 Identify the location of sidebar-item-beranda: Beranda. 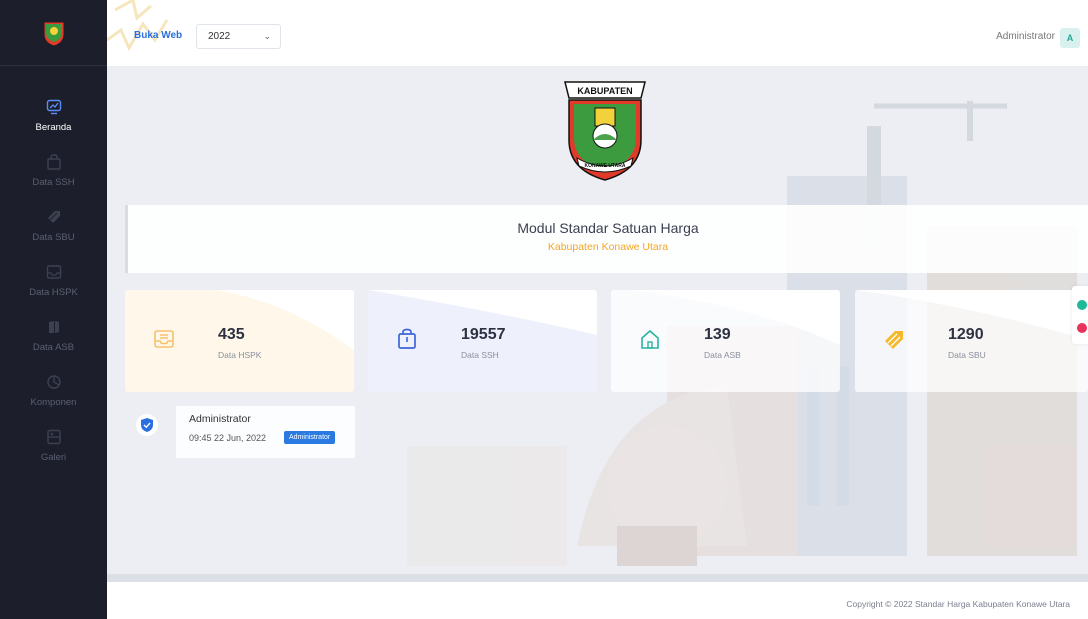
(53, 115).